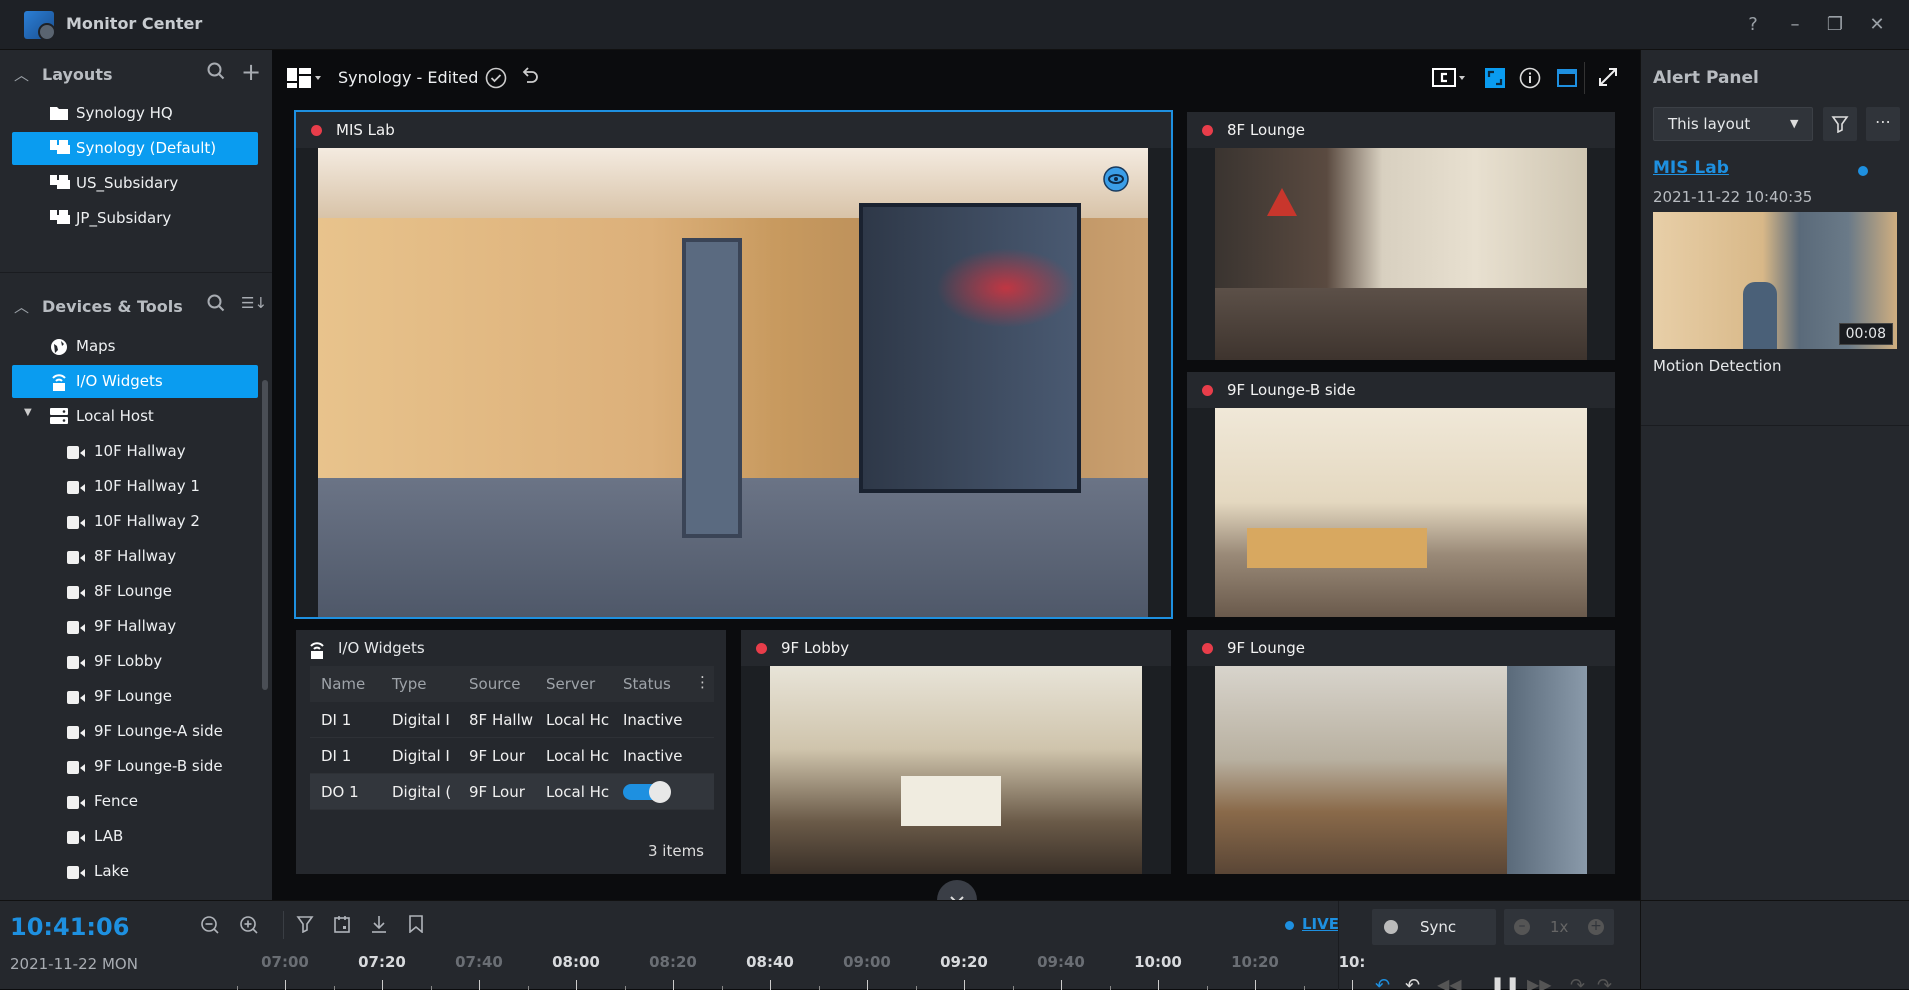  Describe the element at coordinates (1795, 25) in the screenshot. I see `minimize-button: –` at that location.